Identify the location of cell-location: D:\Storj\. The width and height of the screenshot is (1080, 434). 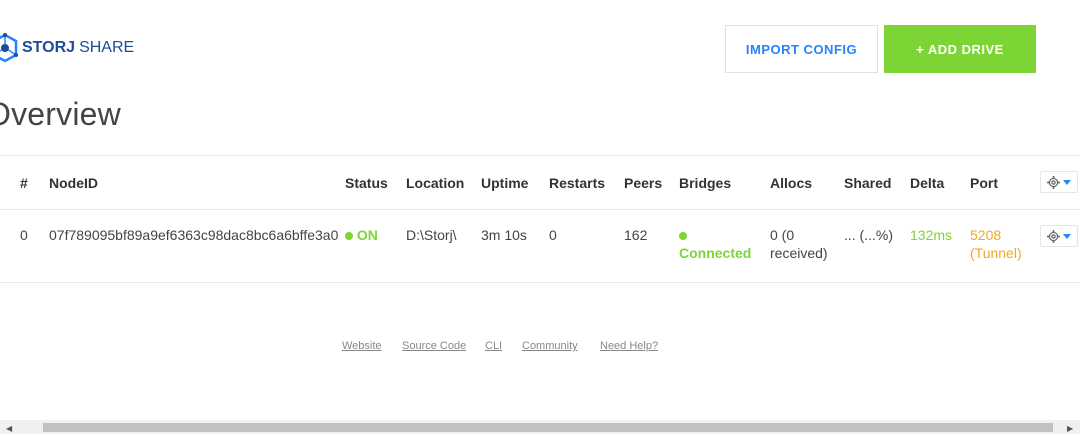
(431, 235).